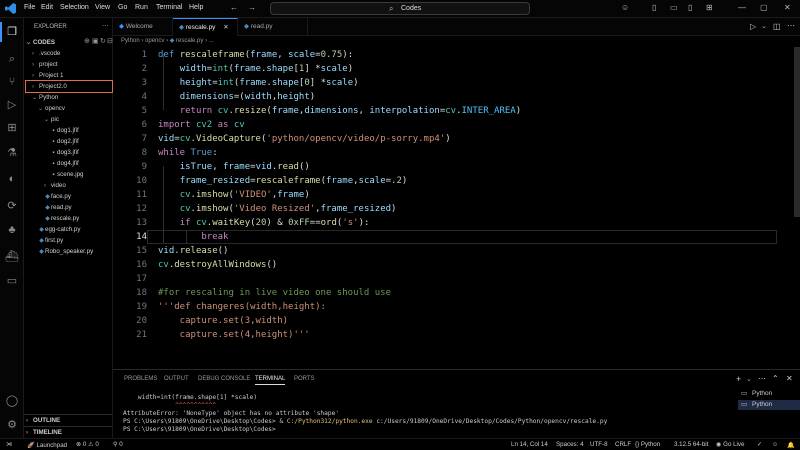 Image resolution: width=800 pixels, height=450 pixels. I want to click on terminal-instance: ▭ Python, so click(769, 394).